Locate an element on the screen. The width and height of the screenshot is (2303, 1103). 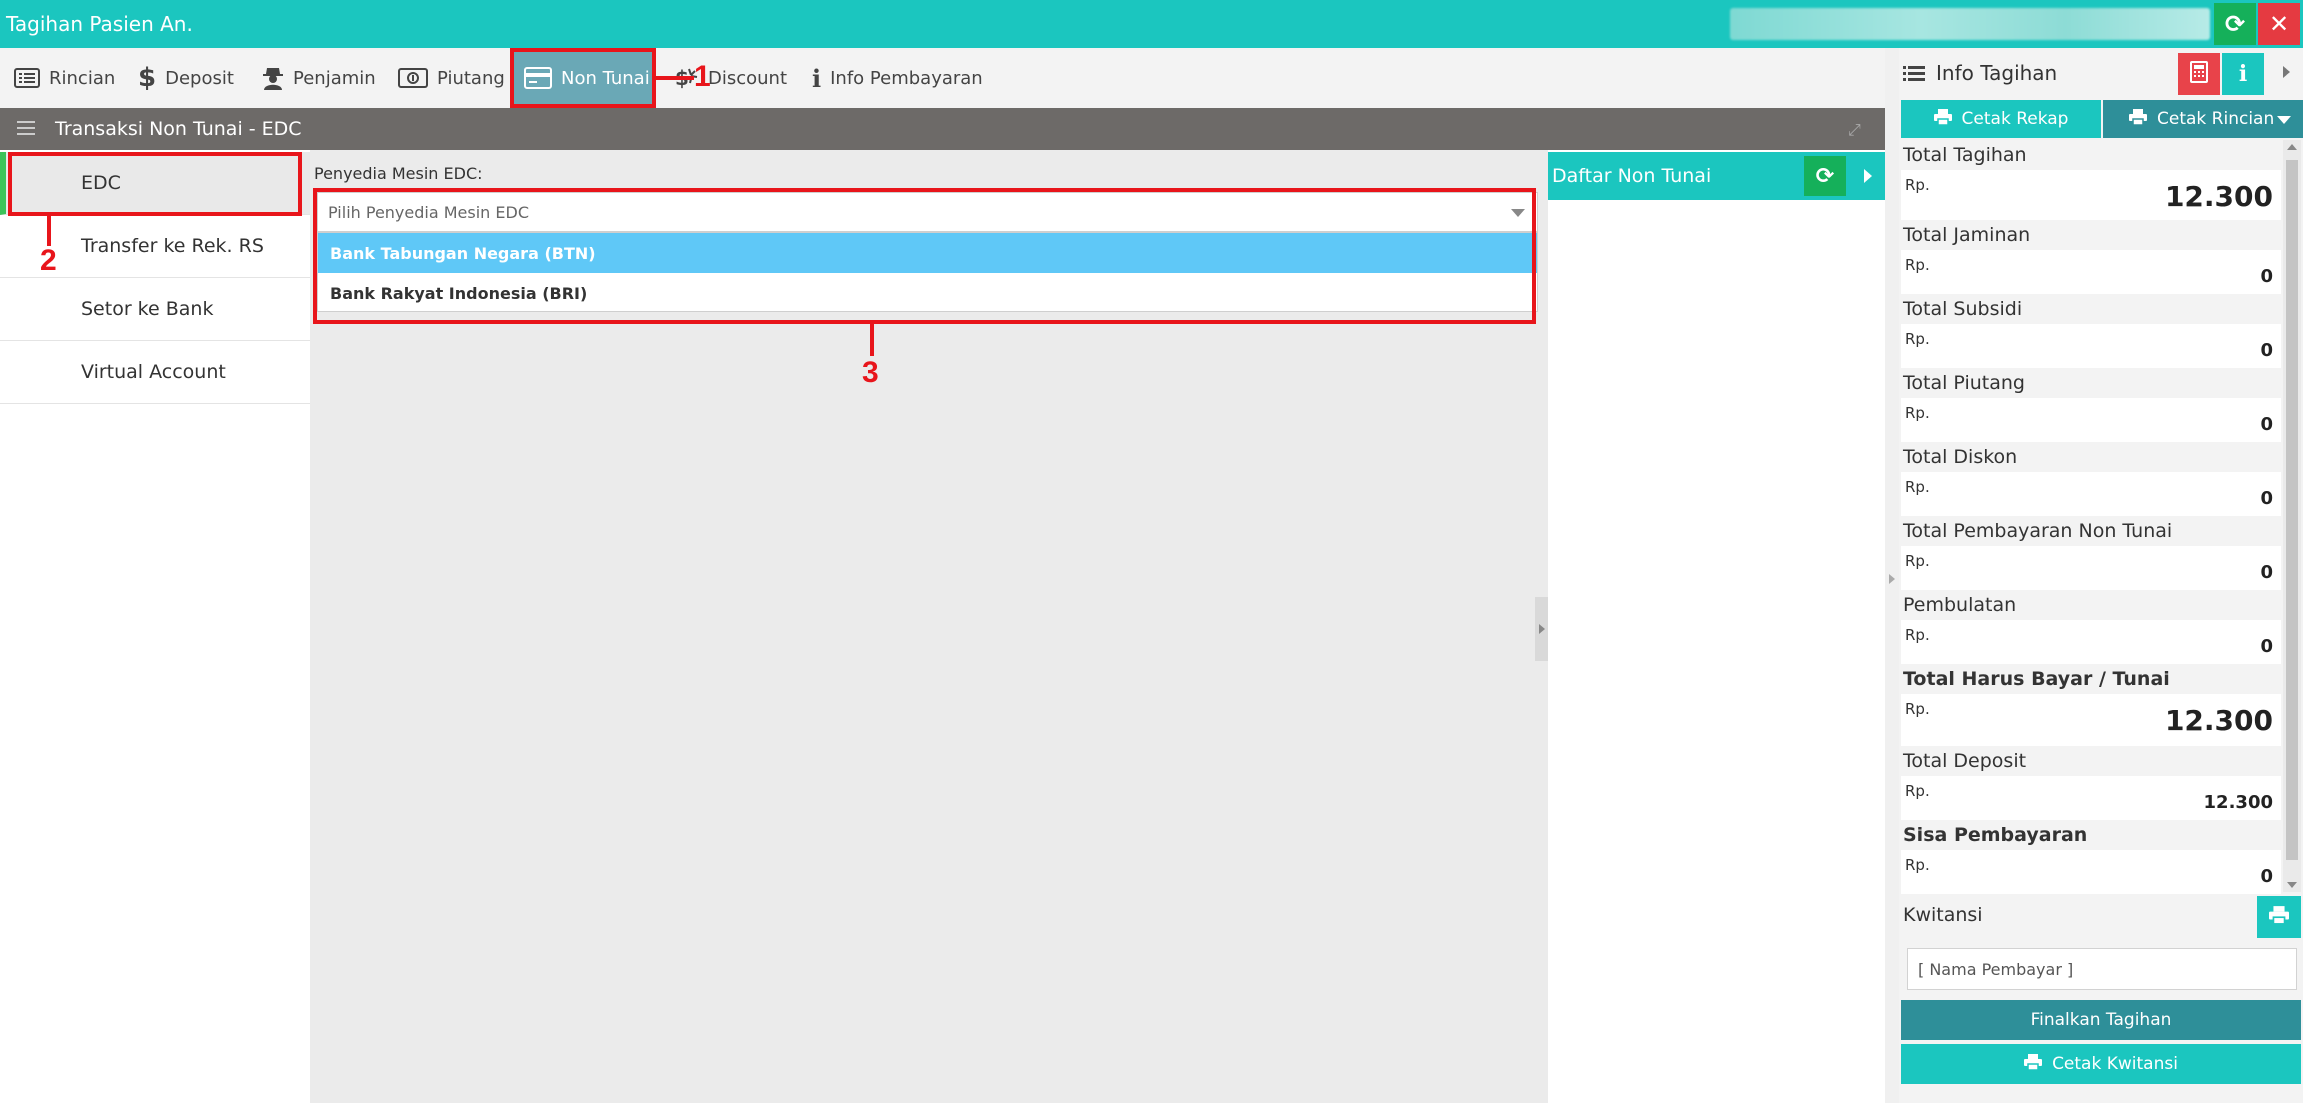
daftar-refresh-button: ⟳ is located at coordinates (1825, 176).